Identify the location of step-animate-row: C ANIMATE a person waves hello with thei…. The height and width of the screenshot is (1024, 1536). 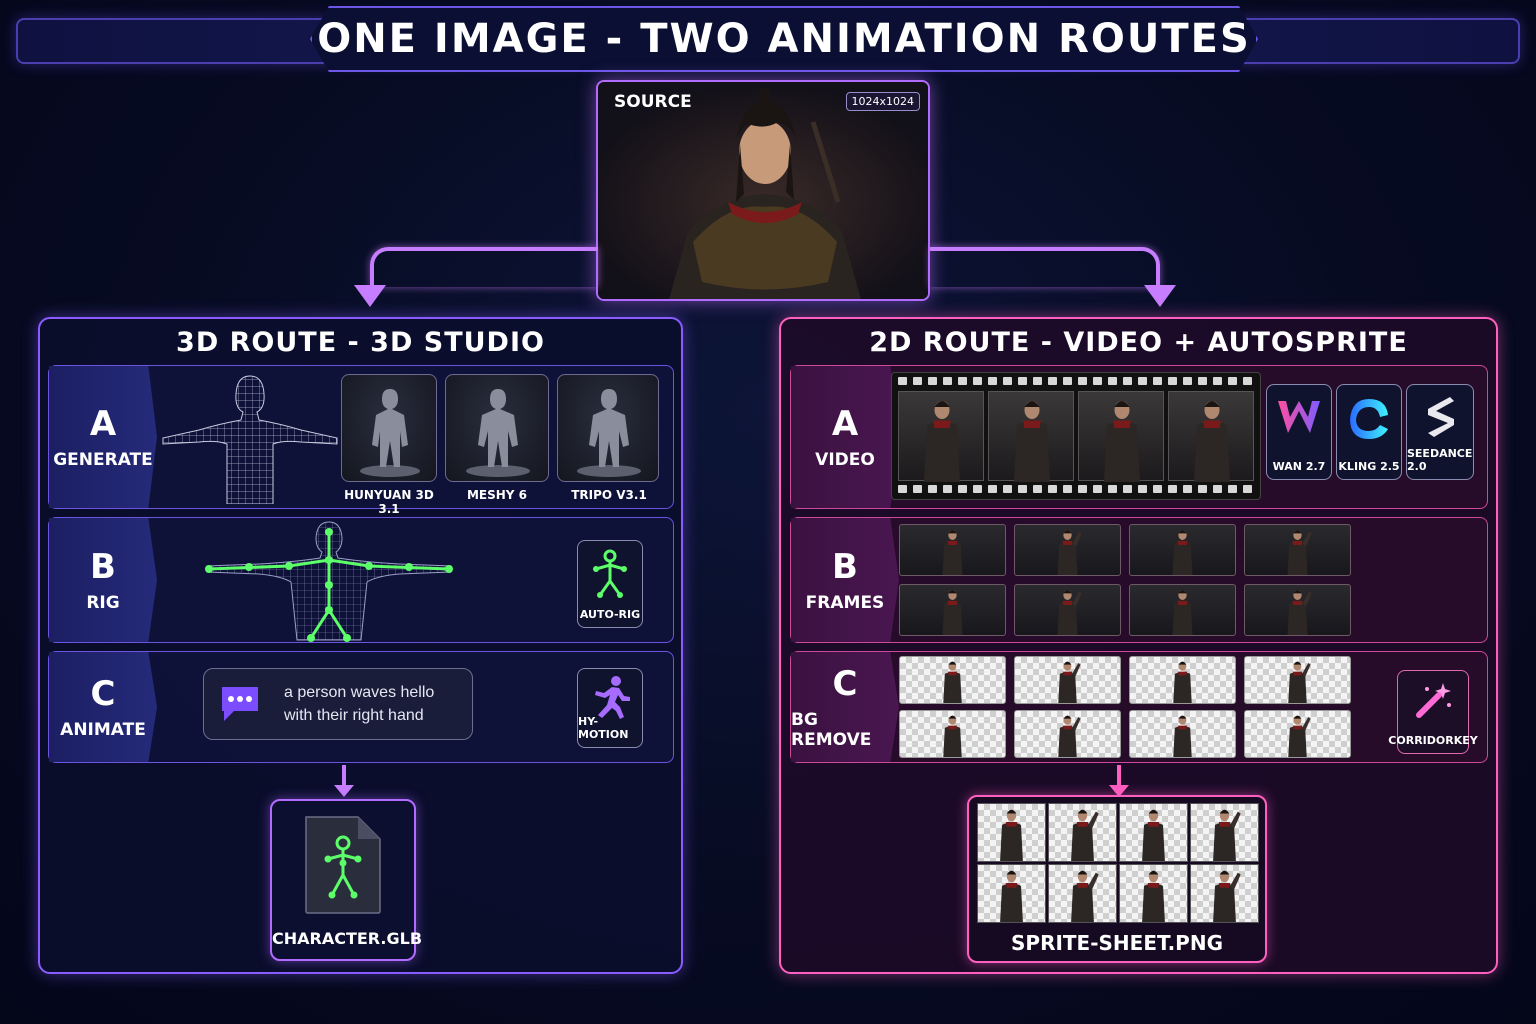
(361, 707).